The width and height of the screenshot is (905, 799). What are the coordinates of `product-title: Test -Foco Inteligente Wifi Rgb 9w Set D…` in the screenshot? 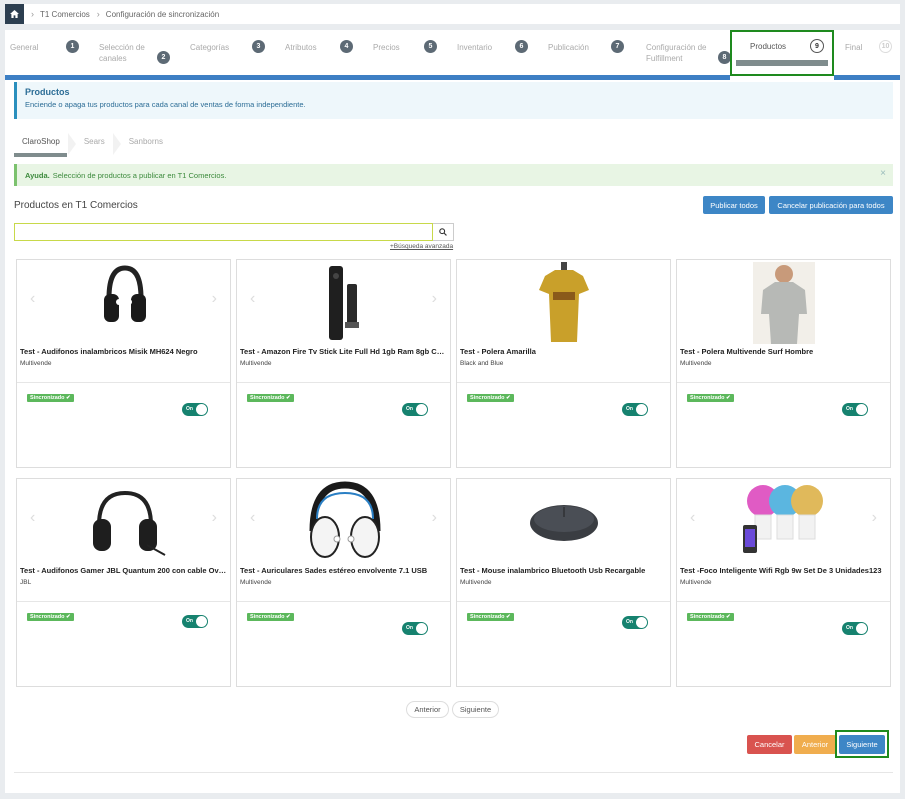 It's located at (784, 570).